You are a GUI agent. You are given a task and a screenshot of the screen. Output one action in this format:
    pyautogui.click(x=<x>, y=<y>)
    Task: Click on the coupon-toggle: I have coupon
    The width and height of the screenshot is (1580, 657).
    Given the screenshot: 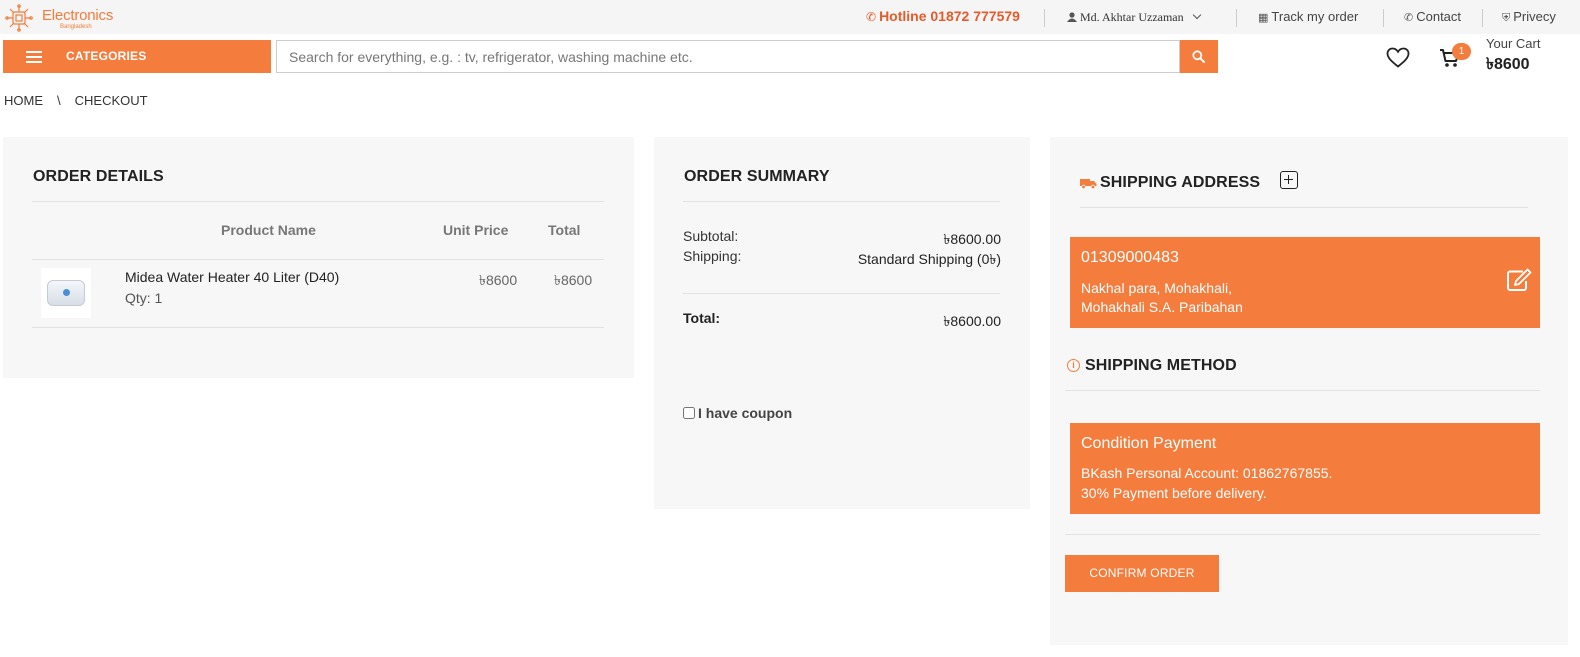 What is the action you would take?
    pyautogui.click(x=737, y=413)
    